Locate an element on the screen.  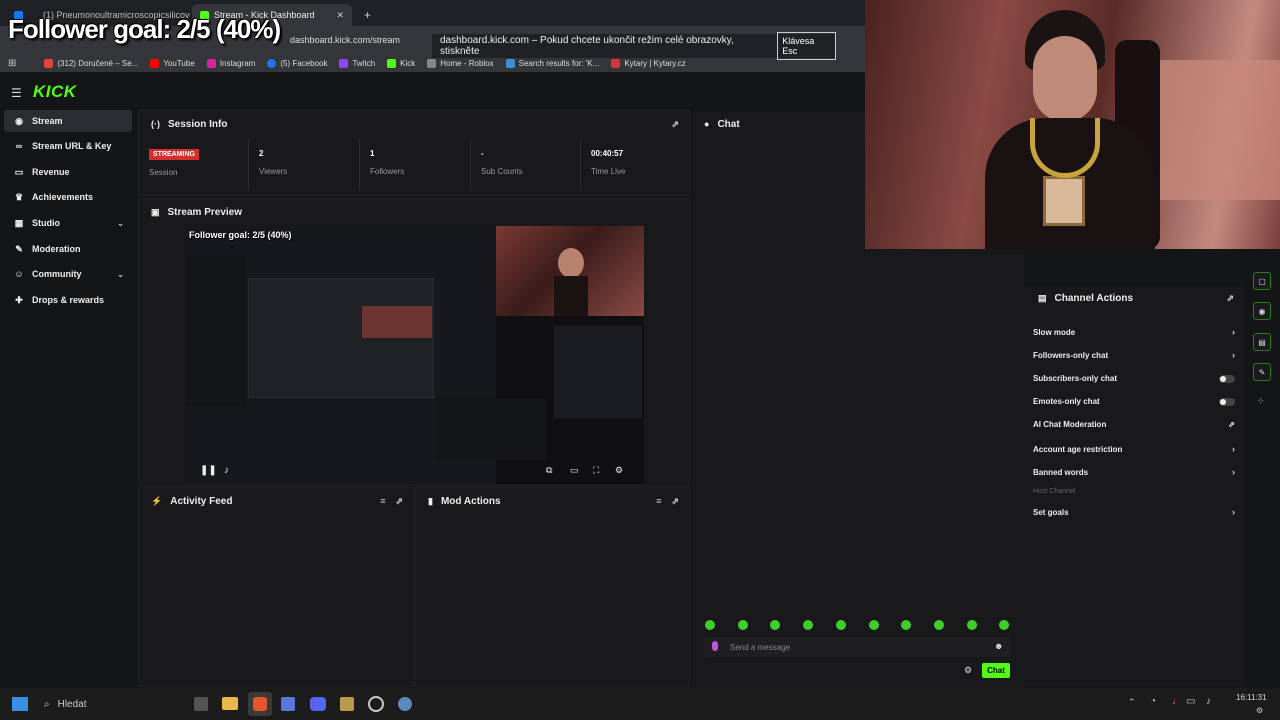
search-icon: ⌕ is located at coordinates (47, 704).